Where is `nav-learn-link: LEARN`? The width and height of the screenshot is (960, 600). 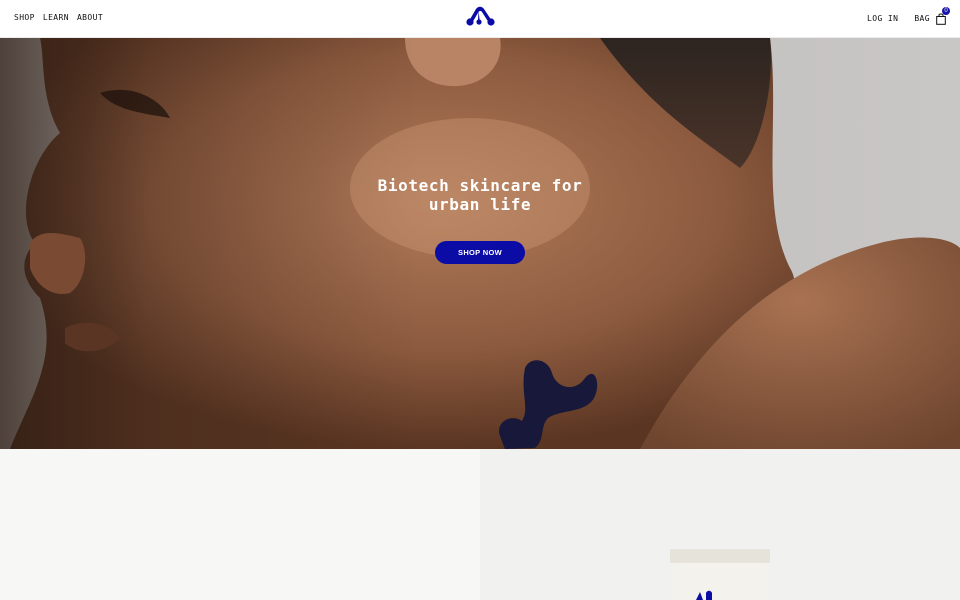 nav-learn-link: LEARN is located at coordinates (56, 17).